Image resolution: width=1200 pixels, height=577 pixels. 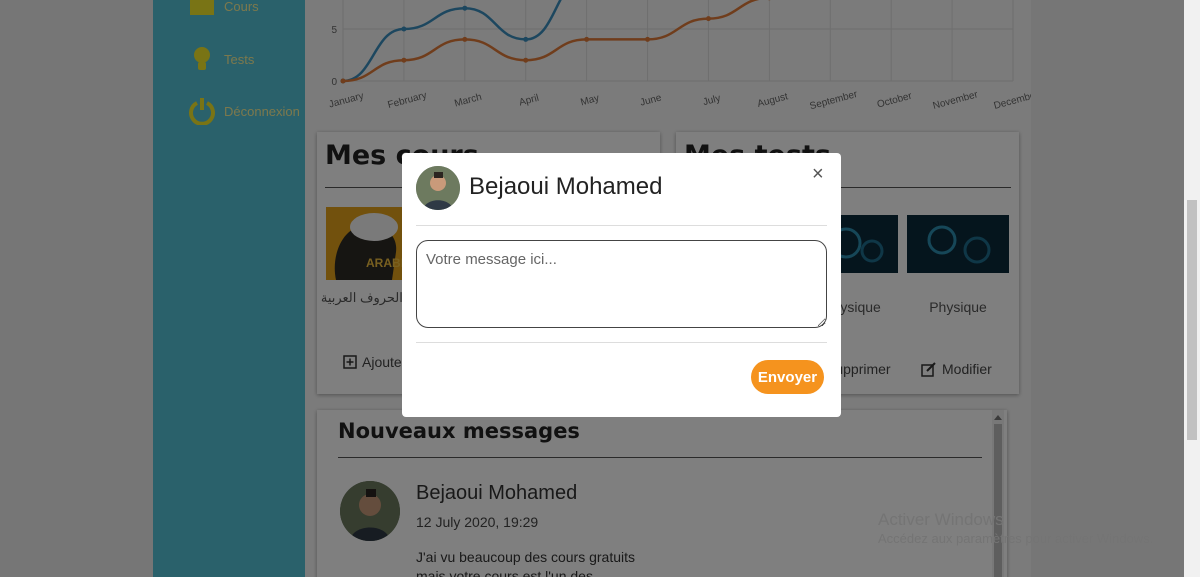 I want to click on avatar, so click(x=438, y=188).